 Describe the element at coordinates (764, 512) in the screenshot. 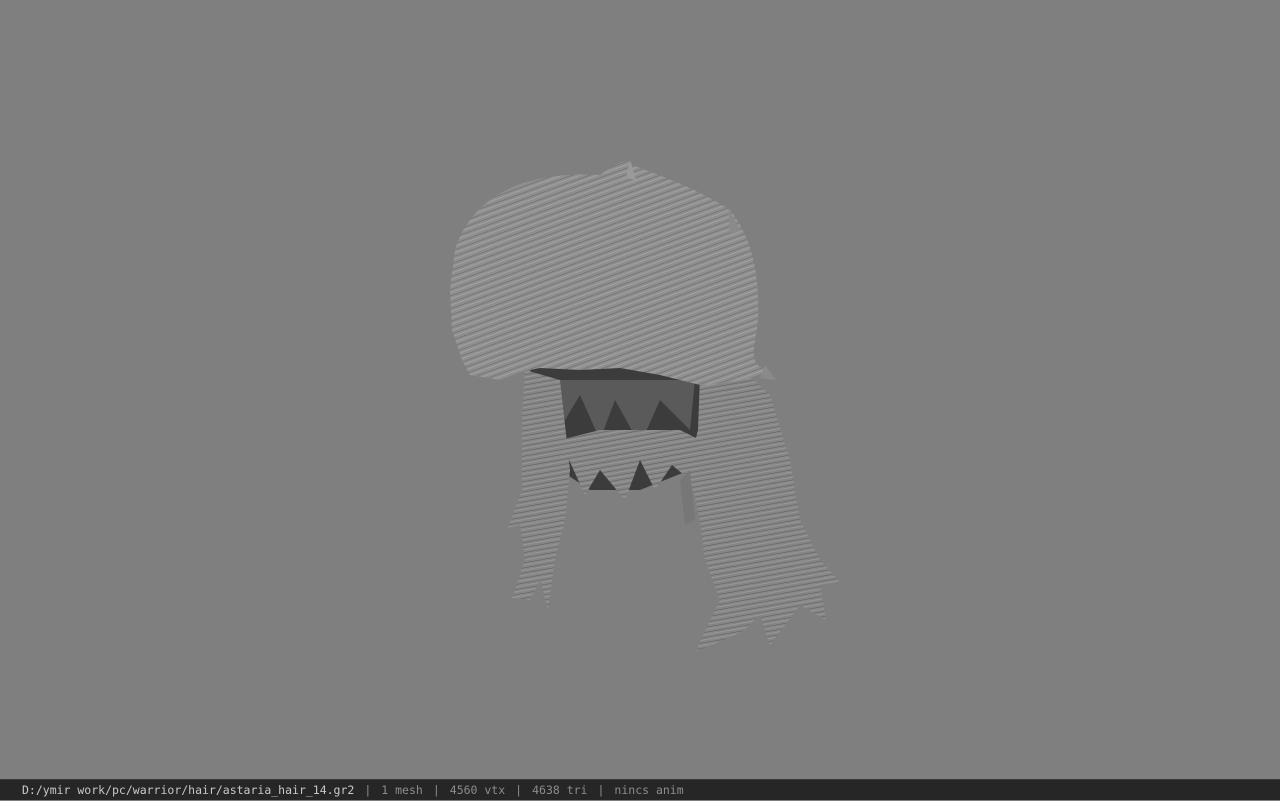

I see `hair-right-strands` at that location.